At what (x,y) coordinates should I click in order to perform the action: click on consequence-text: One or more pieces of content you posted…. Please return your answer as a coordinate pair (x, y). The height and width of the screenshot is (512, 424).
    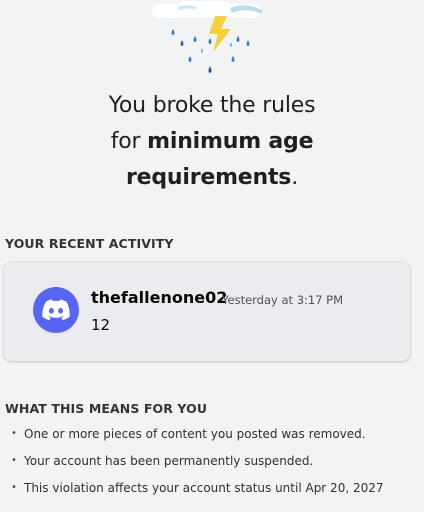
    Looking at the image, I should click on (195, 434).